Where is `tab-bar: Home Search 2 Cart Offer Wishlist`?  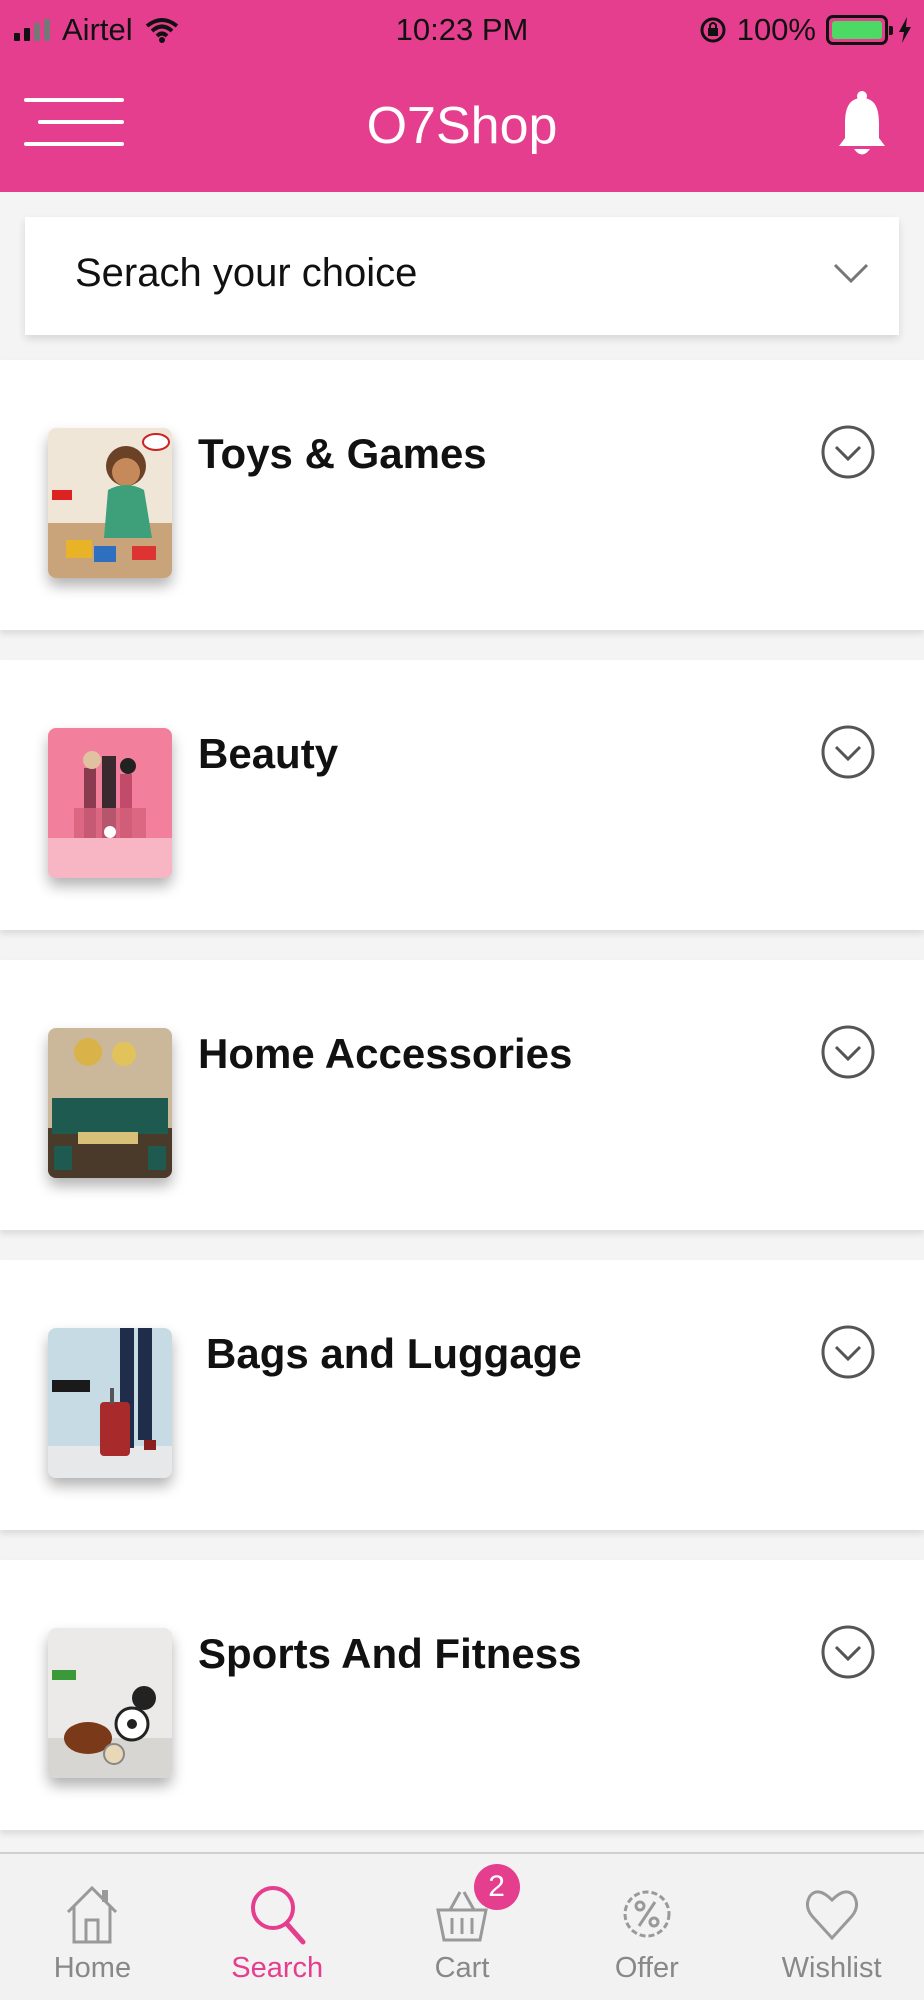
tab-bar: Home Search 2 Cart Offer Wishlist is located at coordinates (462, 1926).